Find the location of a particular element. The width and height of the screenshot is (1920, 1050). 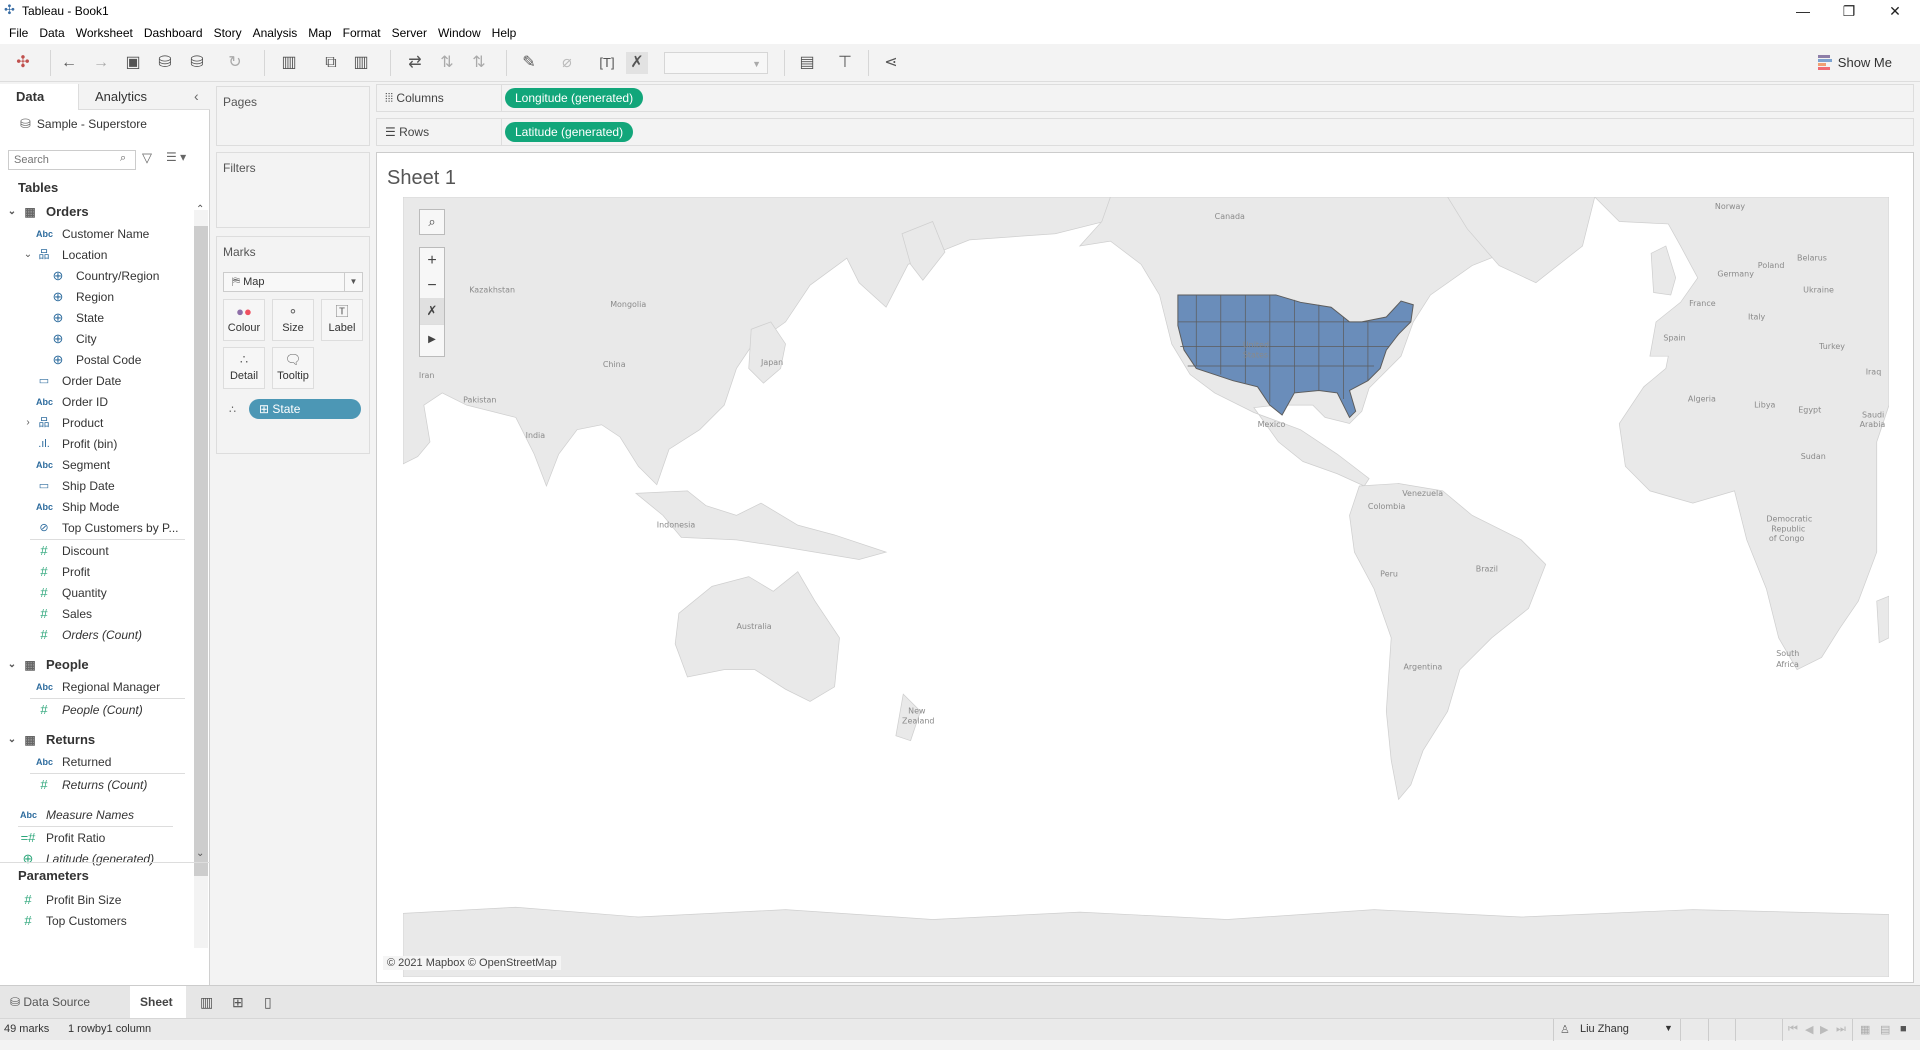

field-item: ⊕ Region is located at coordinates (96, 297).